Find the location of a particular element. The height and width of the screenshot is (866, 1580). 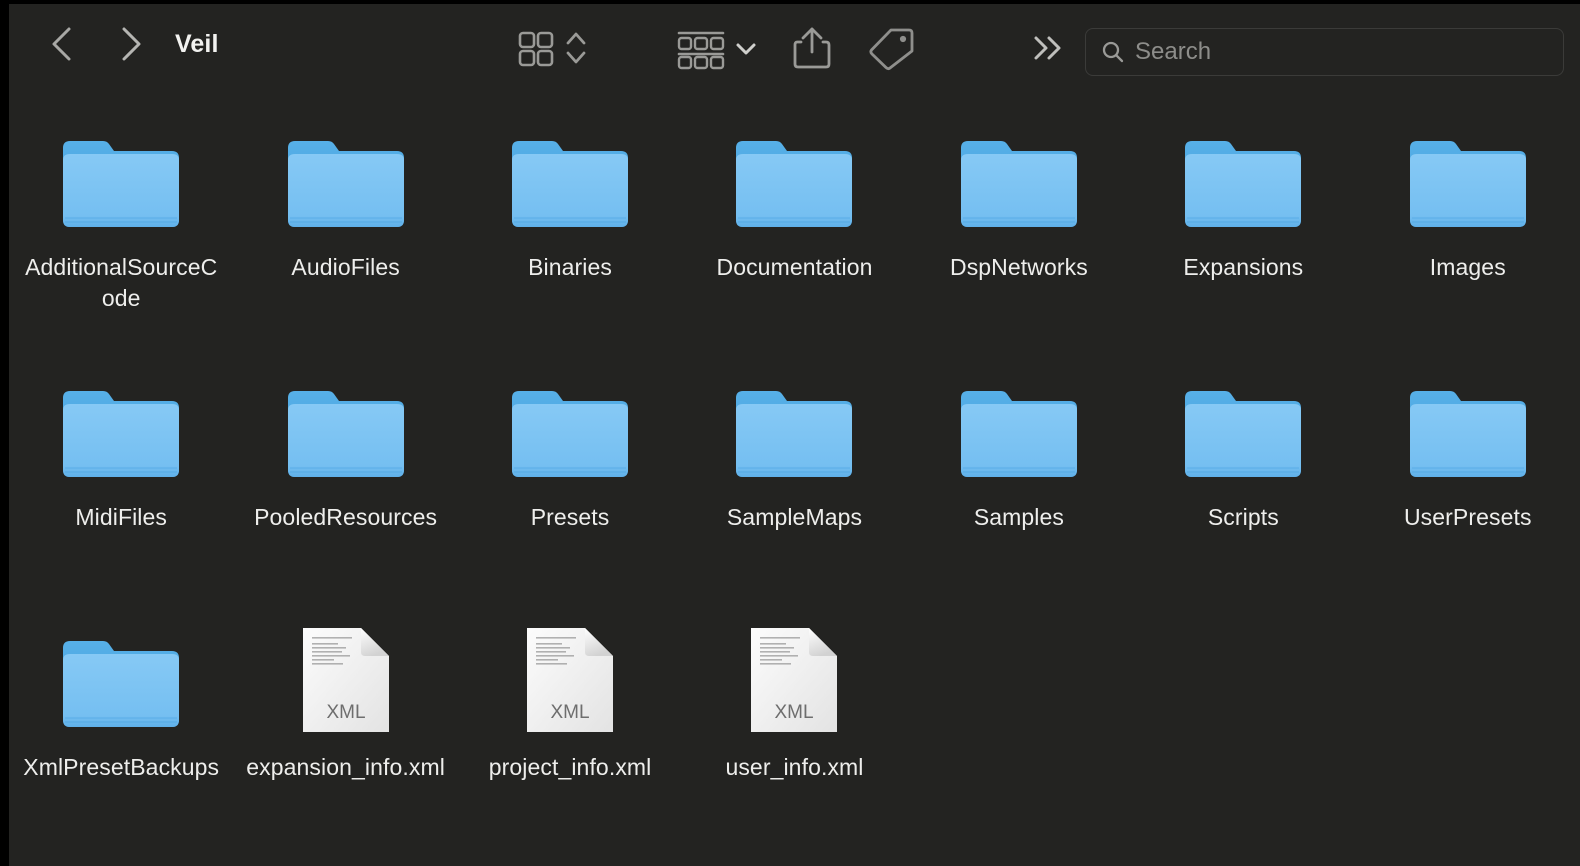

tag-icon is located at coordinates (891, 49).